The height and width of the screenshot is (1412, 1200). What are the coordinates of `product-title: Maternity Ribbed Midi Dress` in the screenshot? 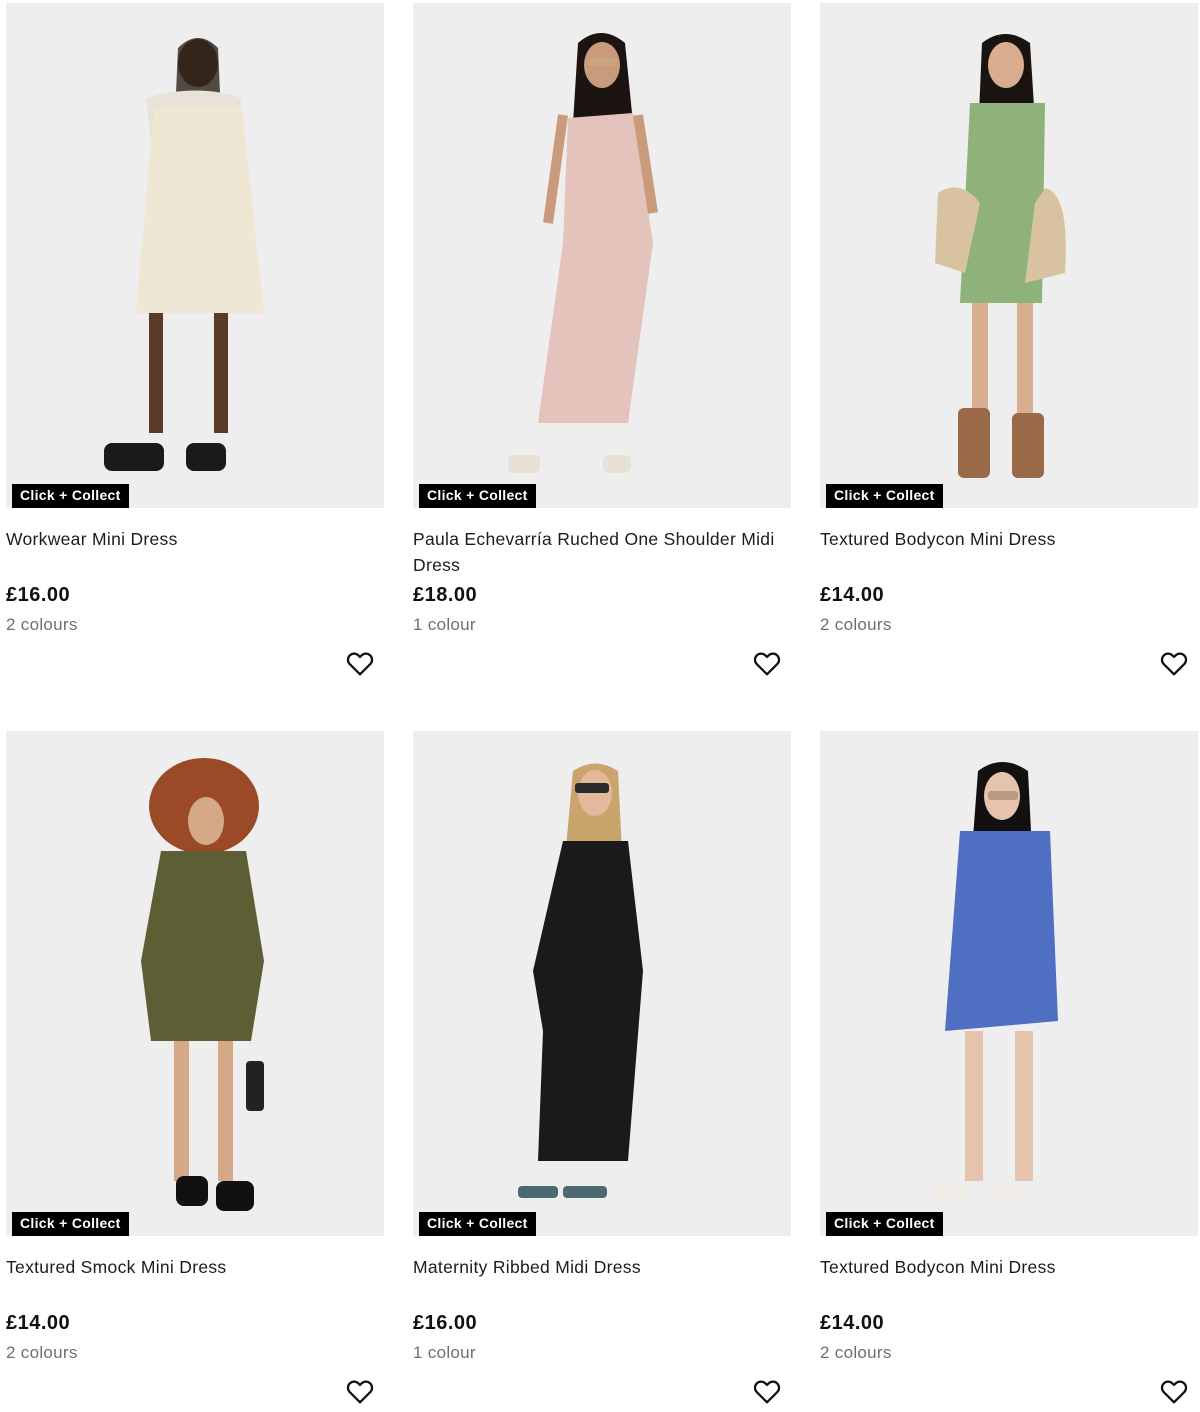 It's located at (598, 1267).